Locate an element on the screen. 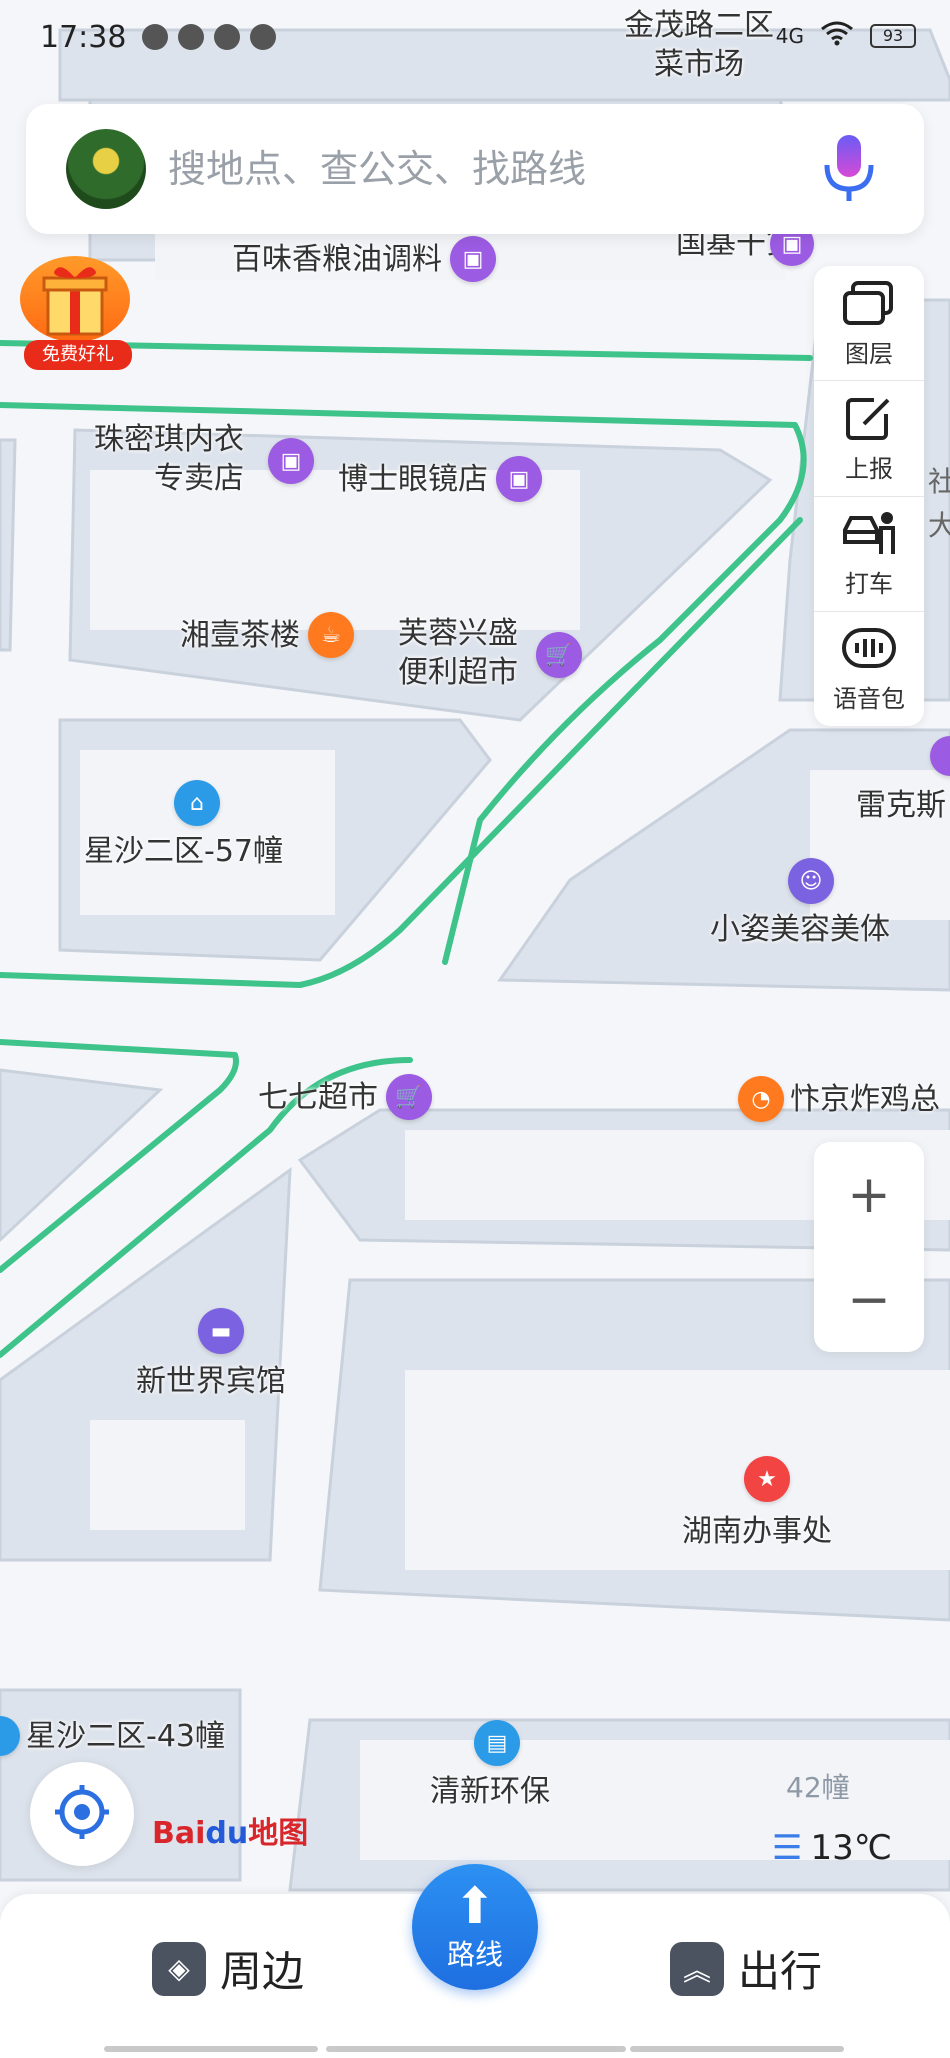 Image resolution: width=950 pixels, height=2058 pixels. avatar is located at coordinates (106, 169).